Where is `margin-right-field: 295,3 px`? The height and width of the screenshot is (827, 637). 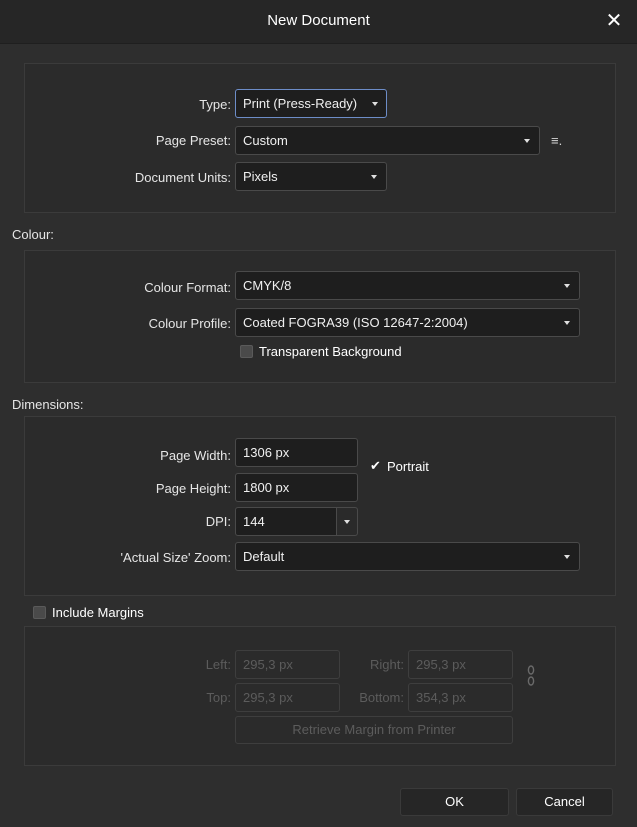
margin-right-field: 295,3 px is located at coordinates (460, 664).